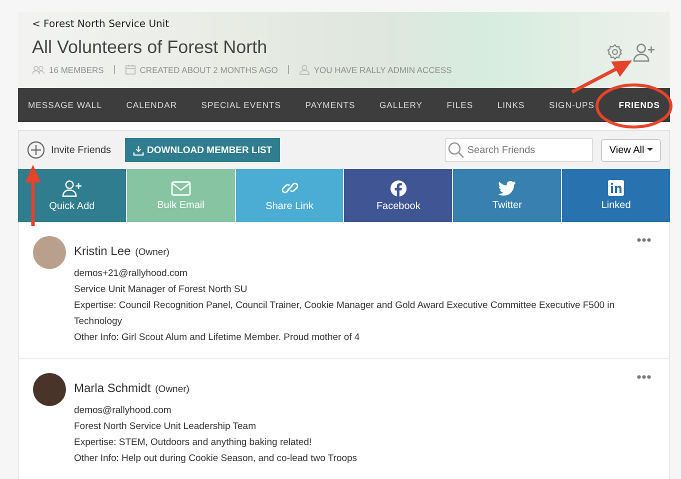  What do you see at coordinates (180, 188) in the screenshot?
I see `mail-icon` at bounding box center [180, 188].